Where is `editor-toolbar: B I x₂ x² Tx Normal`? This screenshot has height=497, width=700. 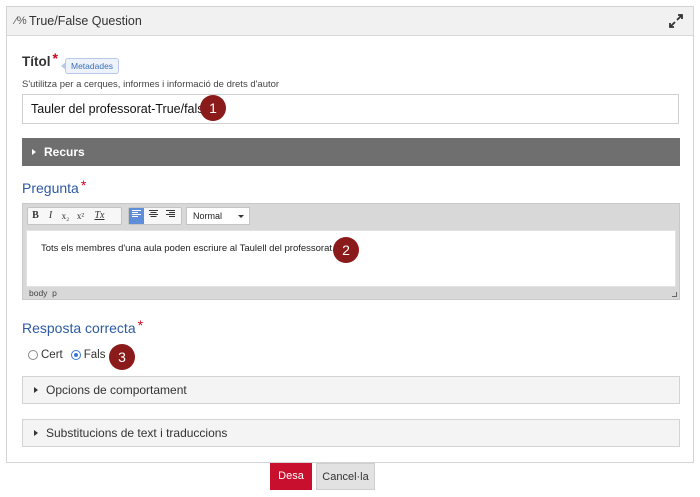 editor-toolbar: B I x₂ x² Tx Normal is located at coordinates (351, 216).